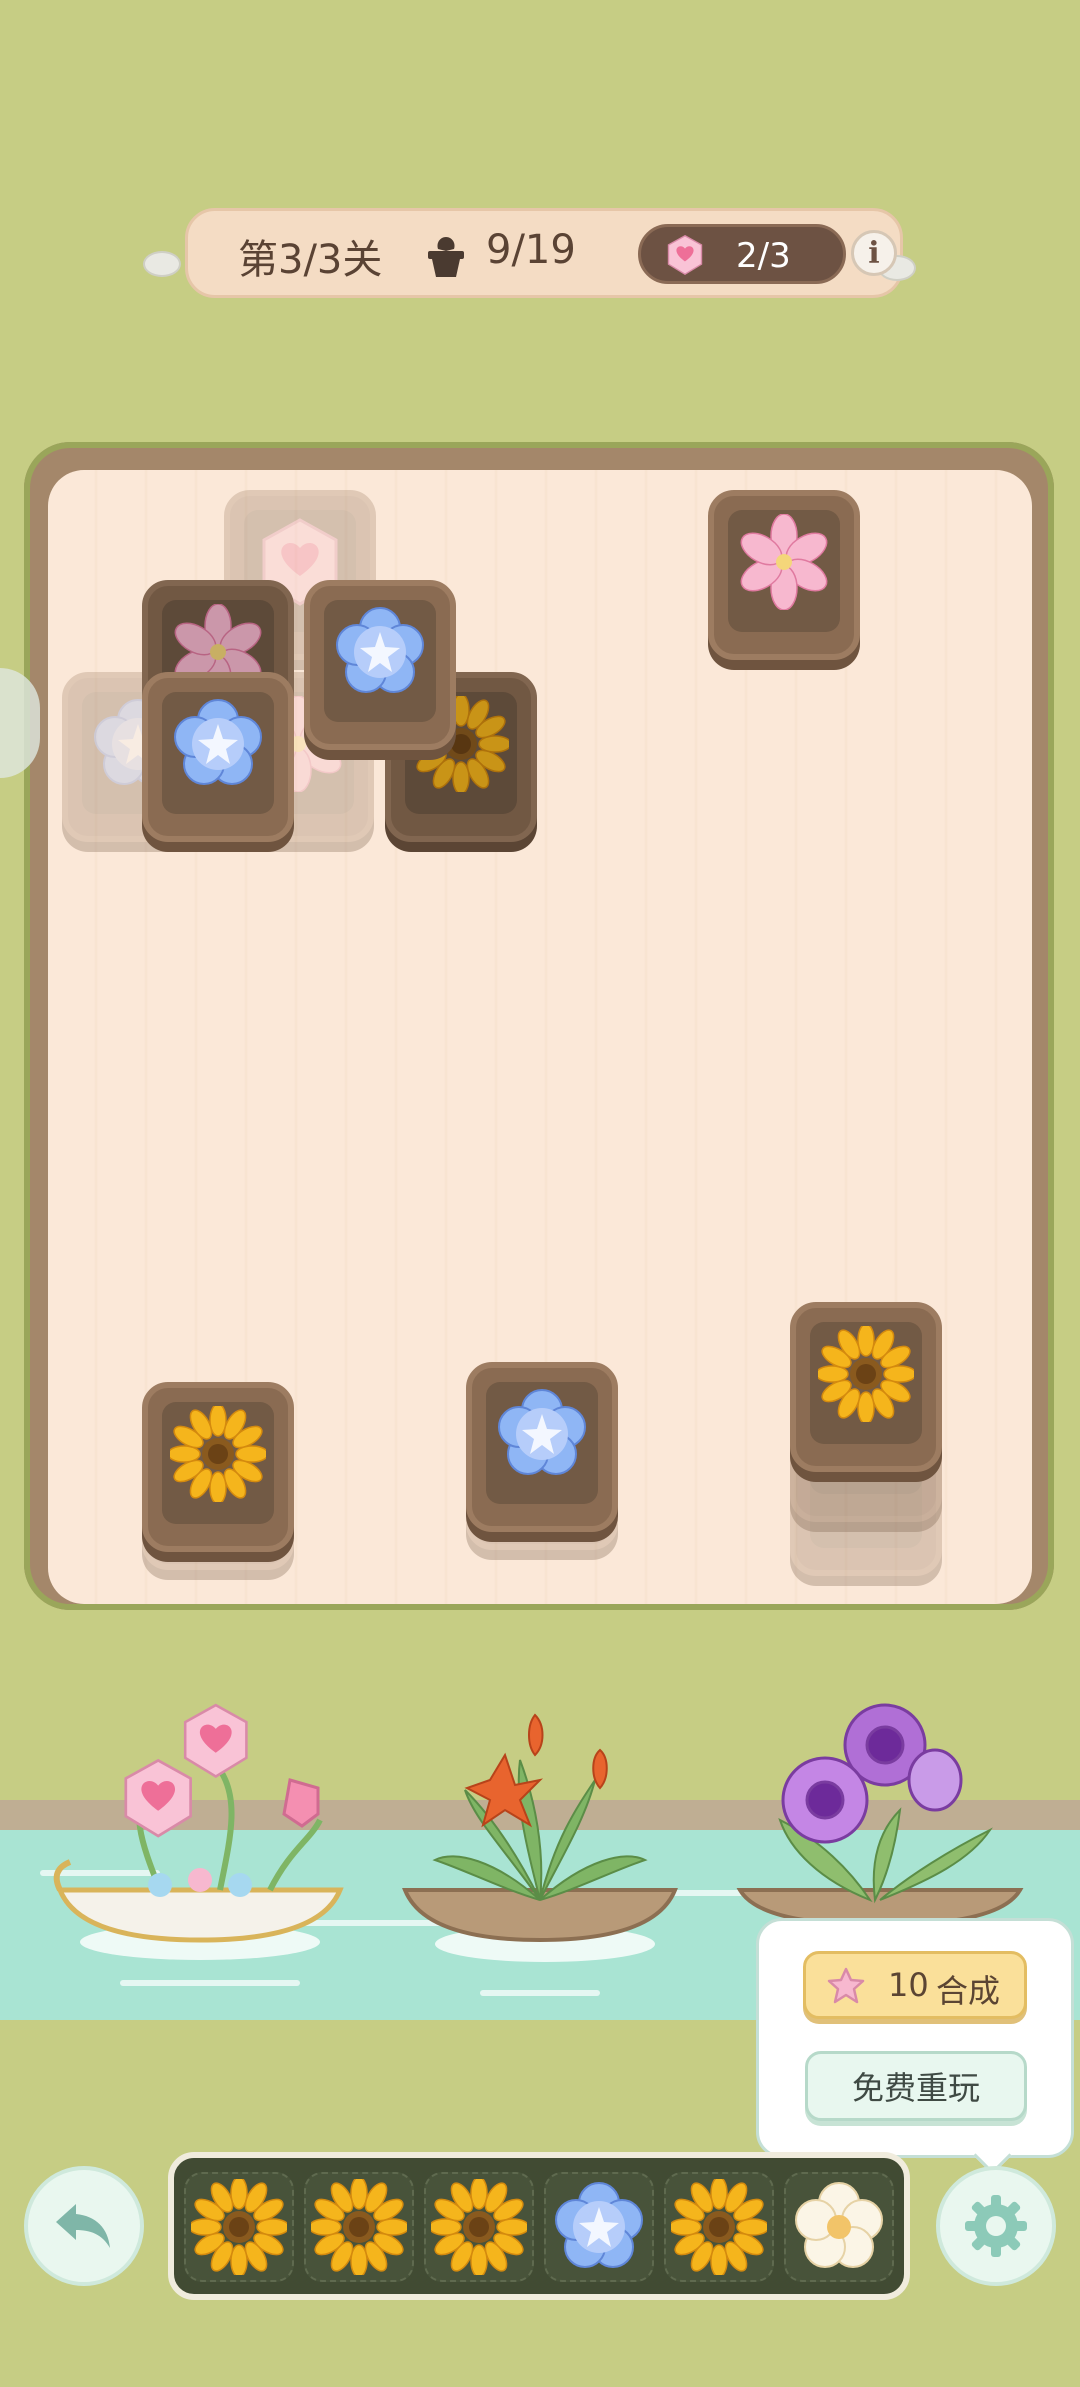  Describe the element at coordinates (531, 250) in the screenshot. I see `pot-progress: 9/19` at that location.